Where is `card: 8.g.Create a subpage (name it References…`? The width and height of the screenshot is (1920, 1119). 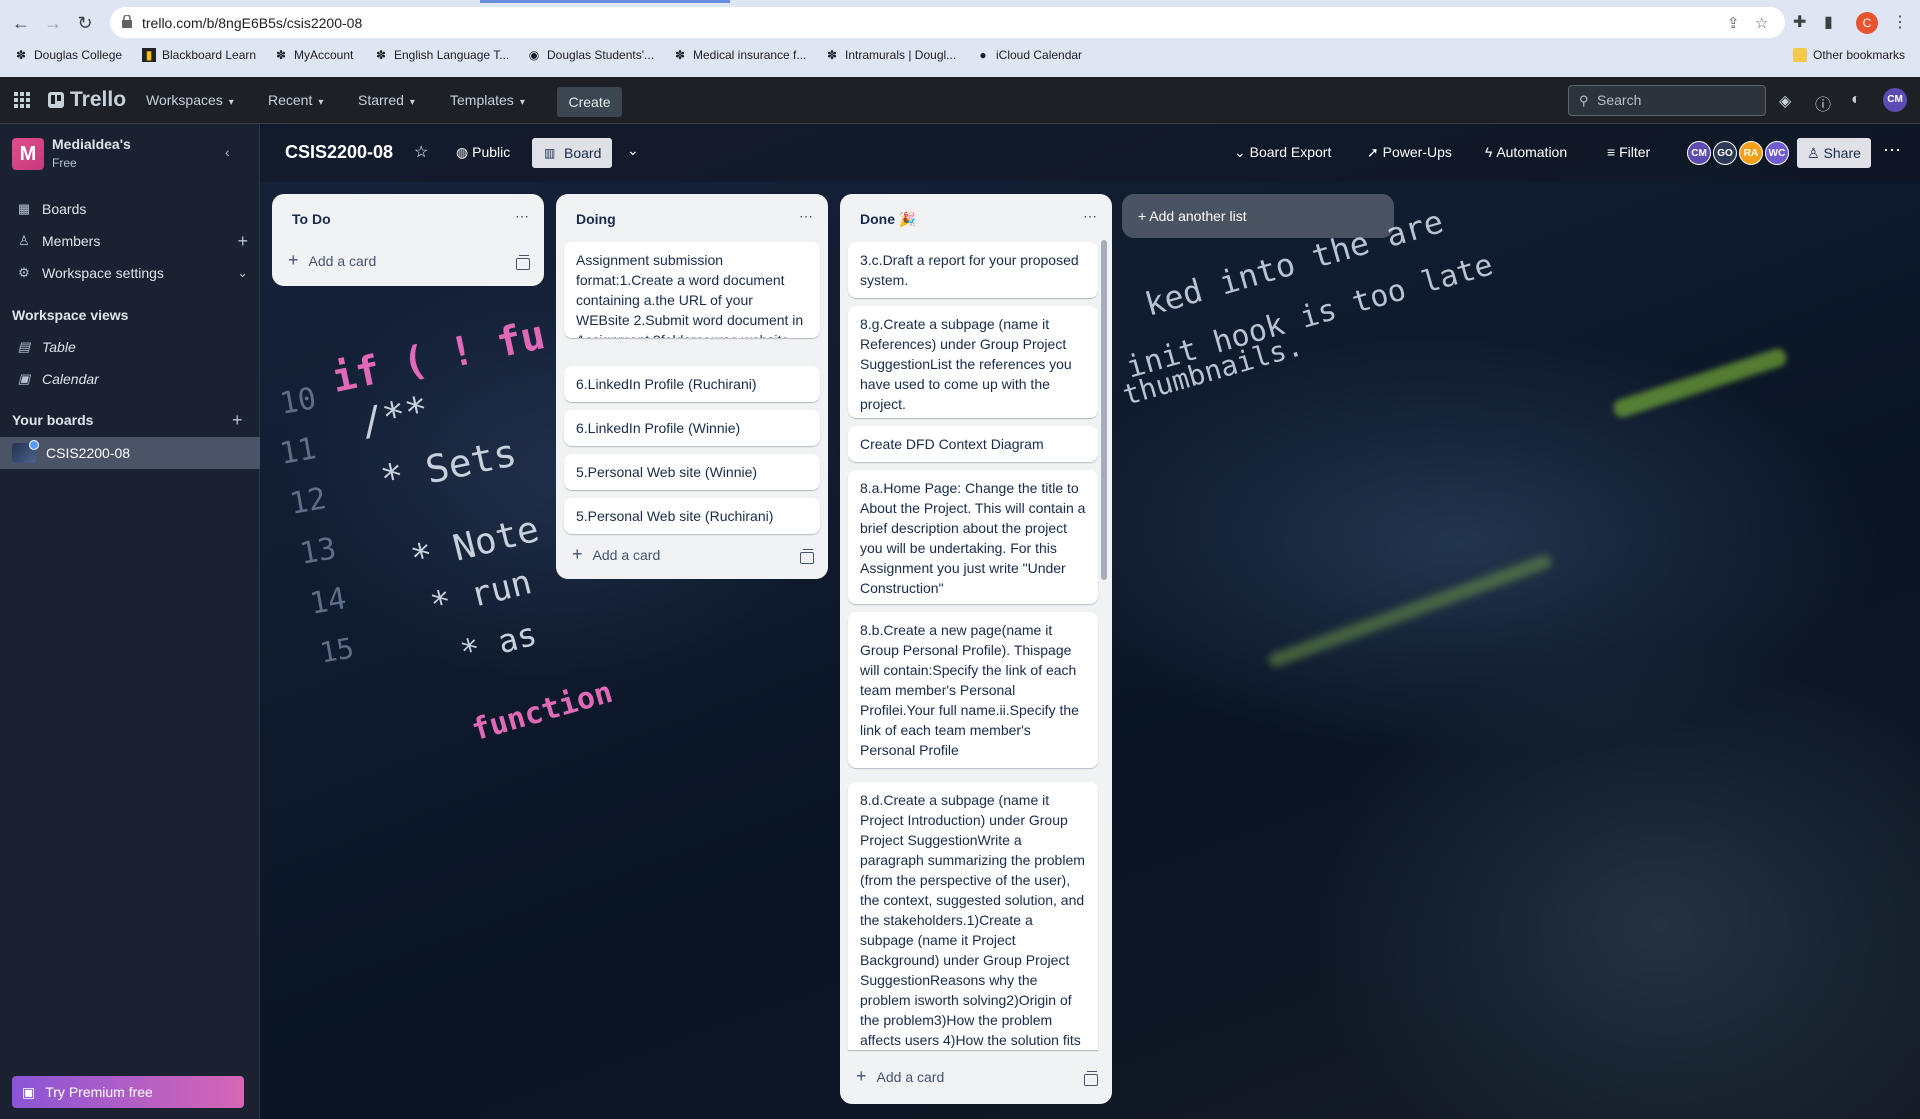 card: 8.g.Create a subpage (name it References… is located at coordinates (973, 362).